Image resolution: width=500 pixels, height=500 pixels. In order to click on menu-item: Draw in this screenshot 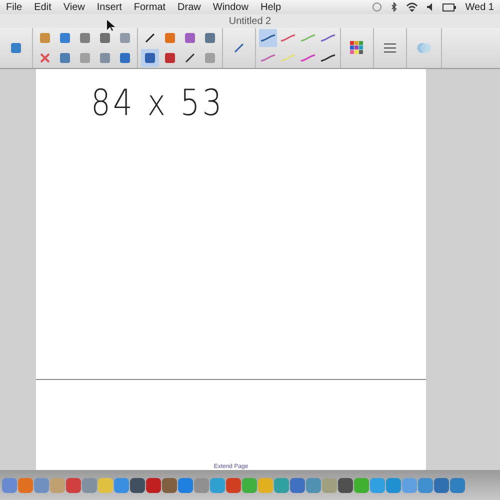, I will do `click(189, 7)`.